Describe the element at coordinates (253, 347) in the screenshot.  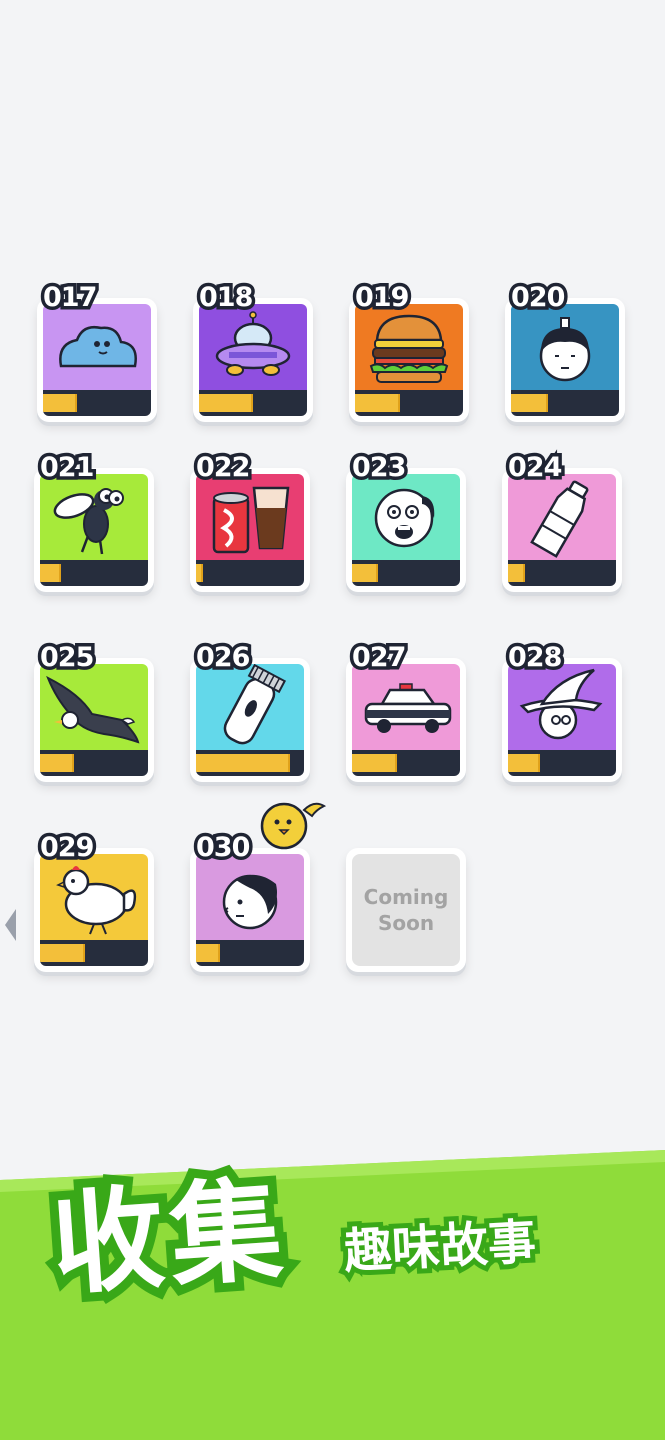
I see `ufo-icon` at that location.